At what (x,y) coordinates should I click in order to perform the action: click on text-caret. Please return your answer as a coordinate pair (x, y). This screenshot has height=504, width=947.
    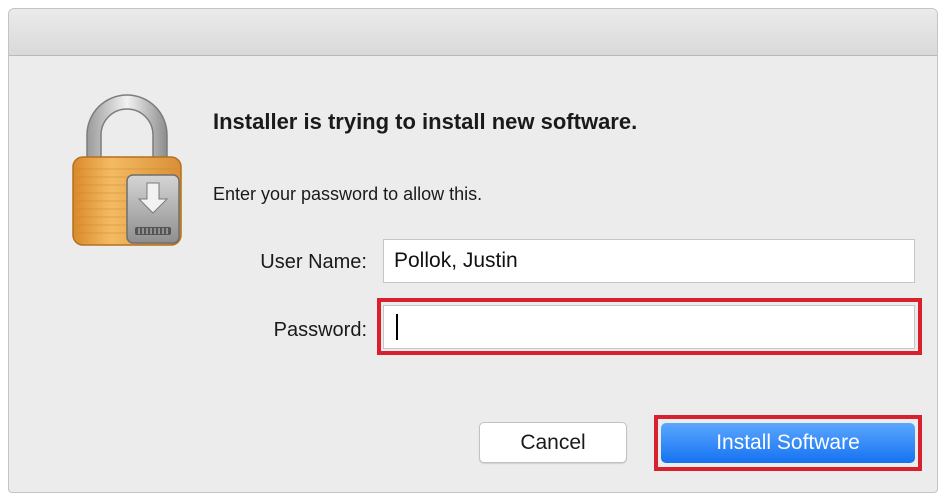
    Looking at the image, I should click on (397, 327).